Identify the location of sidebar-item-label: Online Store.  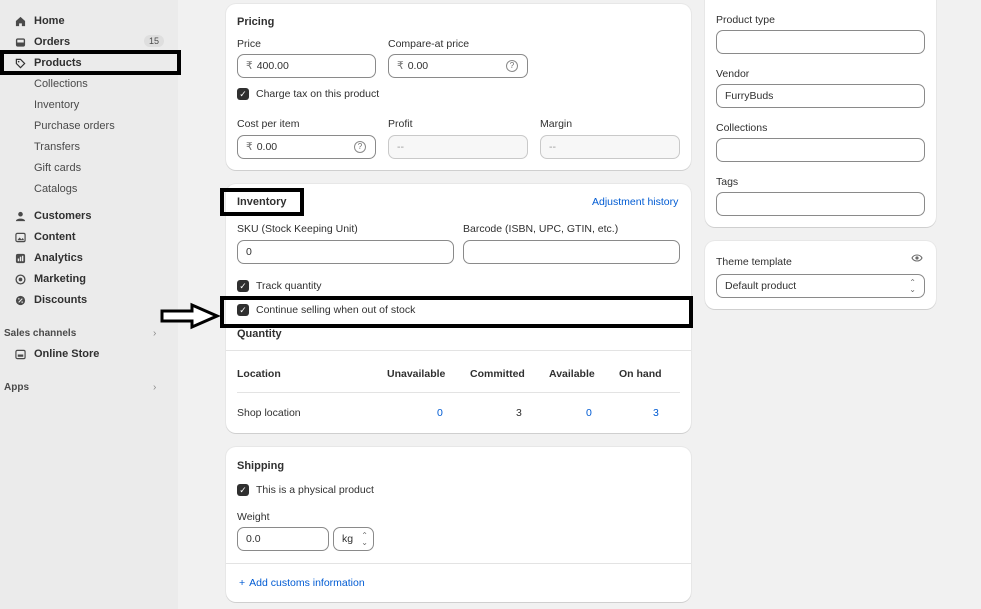
(67, 354).